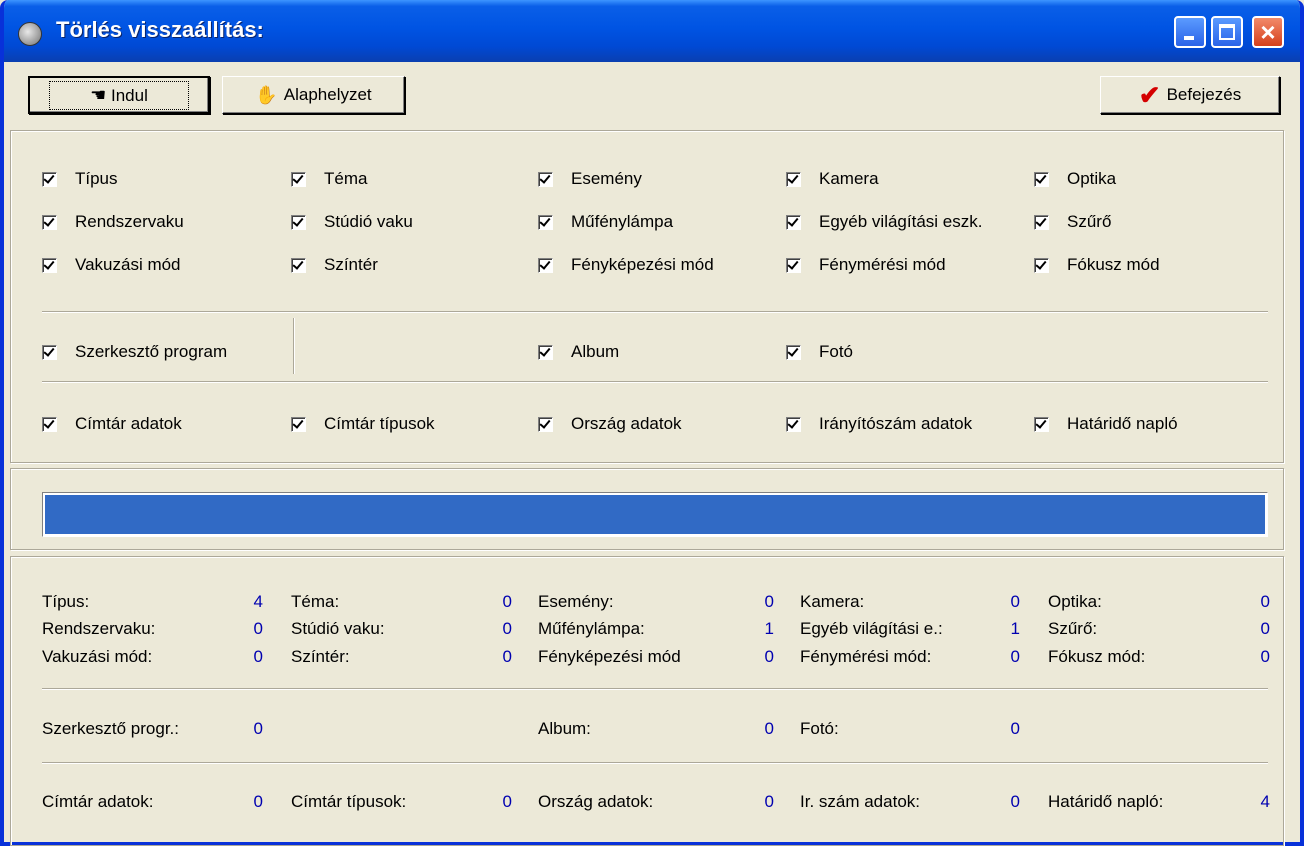 Image resolution: width=1304 pixels, height=846 pixels. What do you see at coordinates (30, 34) in the screenshot?
I see `app-icon` at bounding box center [30, 34].